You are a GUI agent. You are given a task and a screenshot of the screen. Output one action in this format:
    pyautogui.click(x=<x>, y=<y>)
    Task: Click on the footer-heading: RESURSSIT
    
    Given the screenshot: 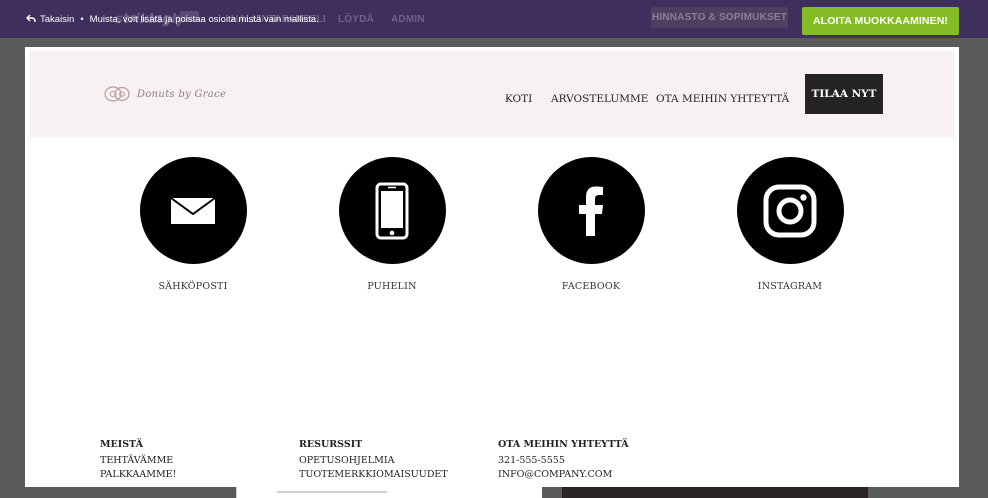 What is the action you would take?
    pyautogui.click(x=331, y=444)
    